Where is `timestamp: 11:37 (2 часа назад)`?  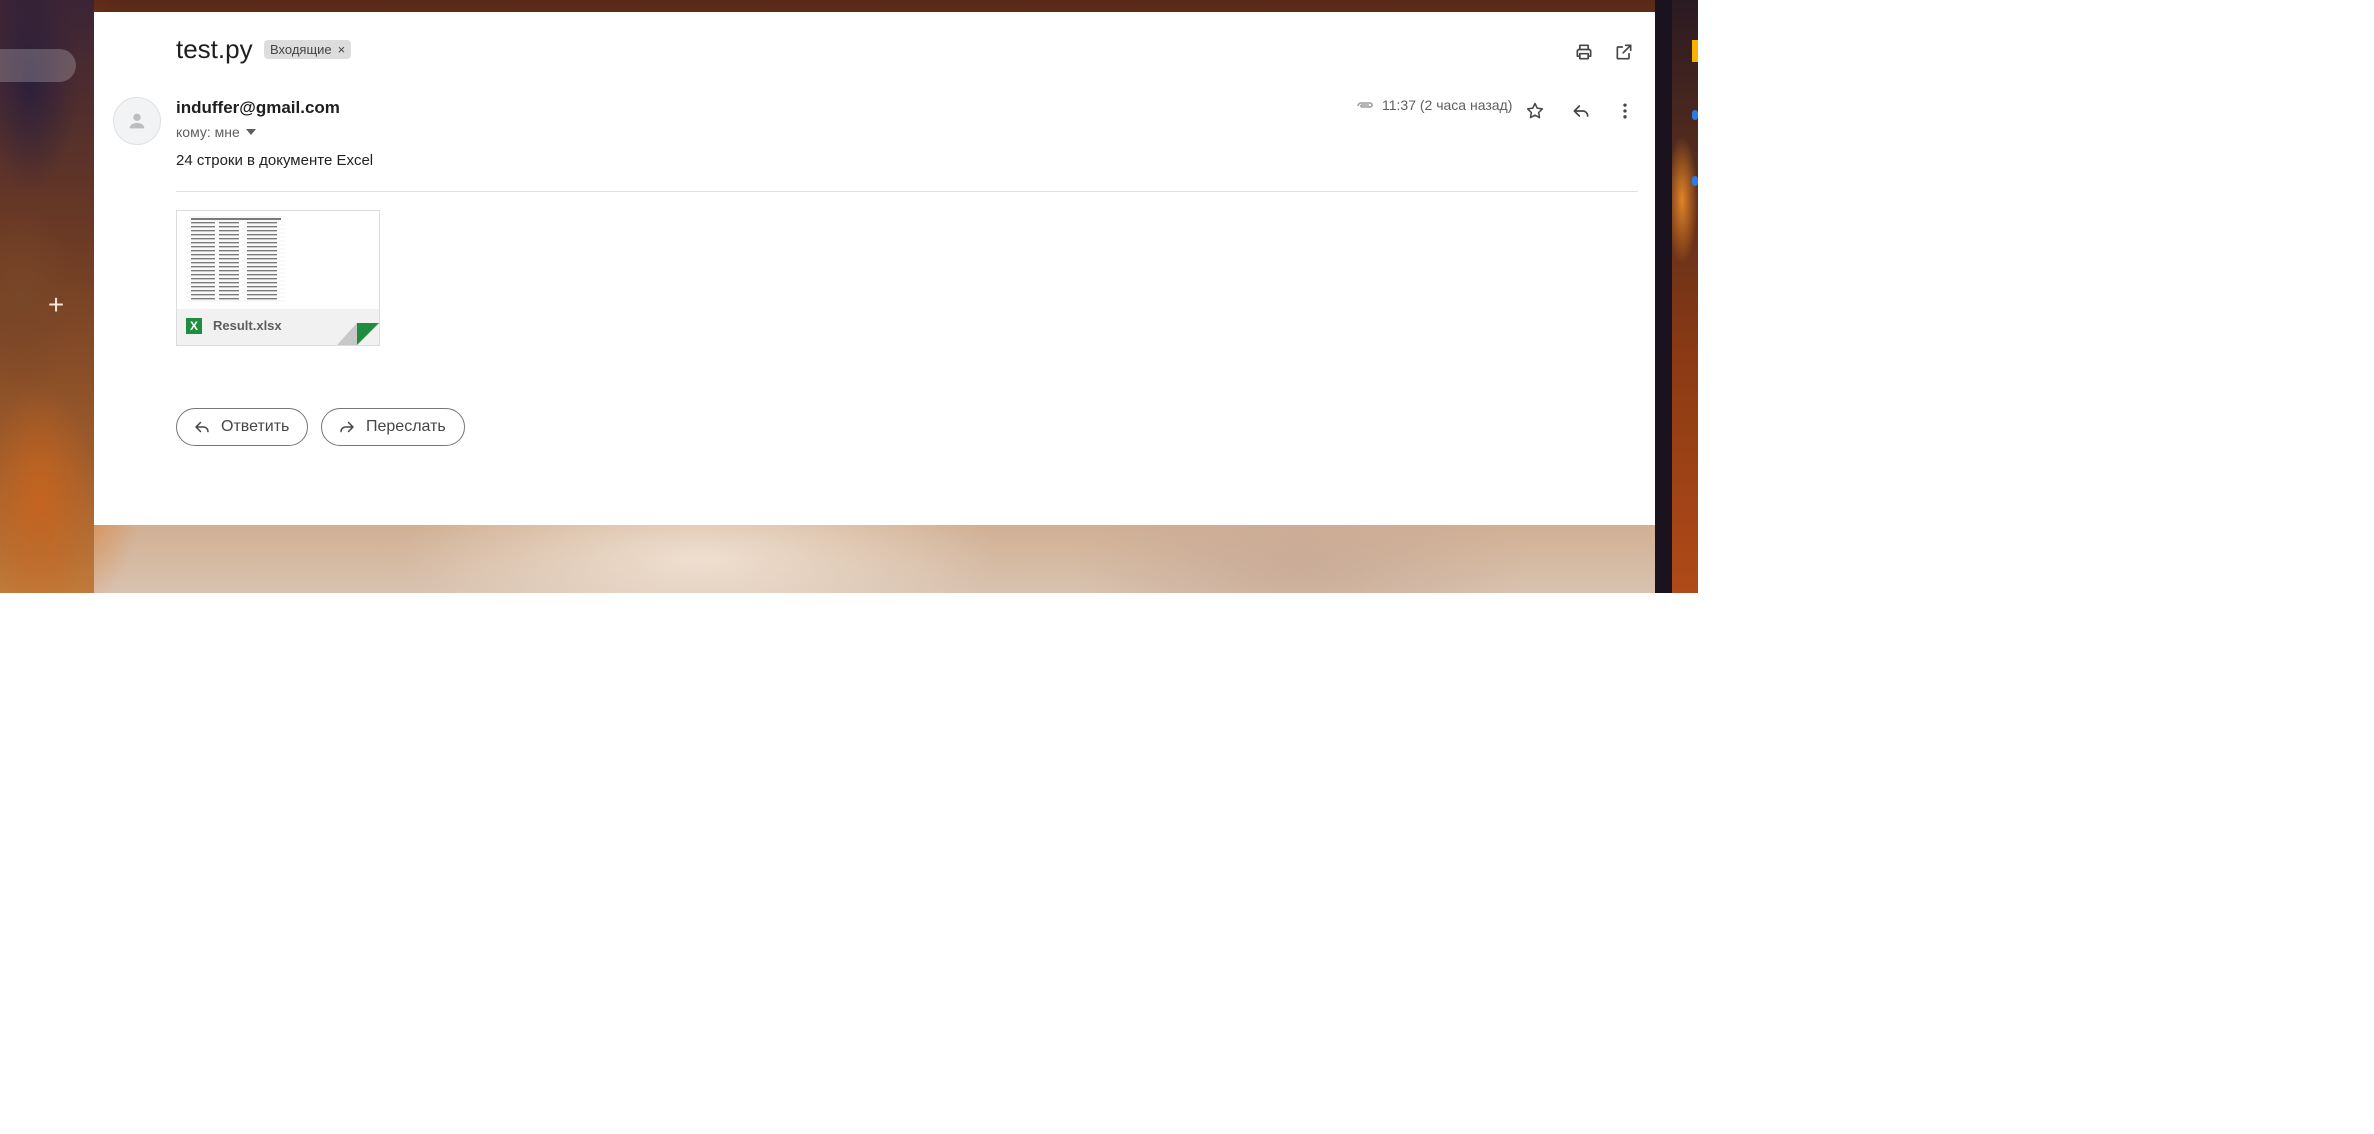
timestamp: 11:37 (2 часа назад) is located at coordinates (1447, 105).